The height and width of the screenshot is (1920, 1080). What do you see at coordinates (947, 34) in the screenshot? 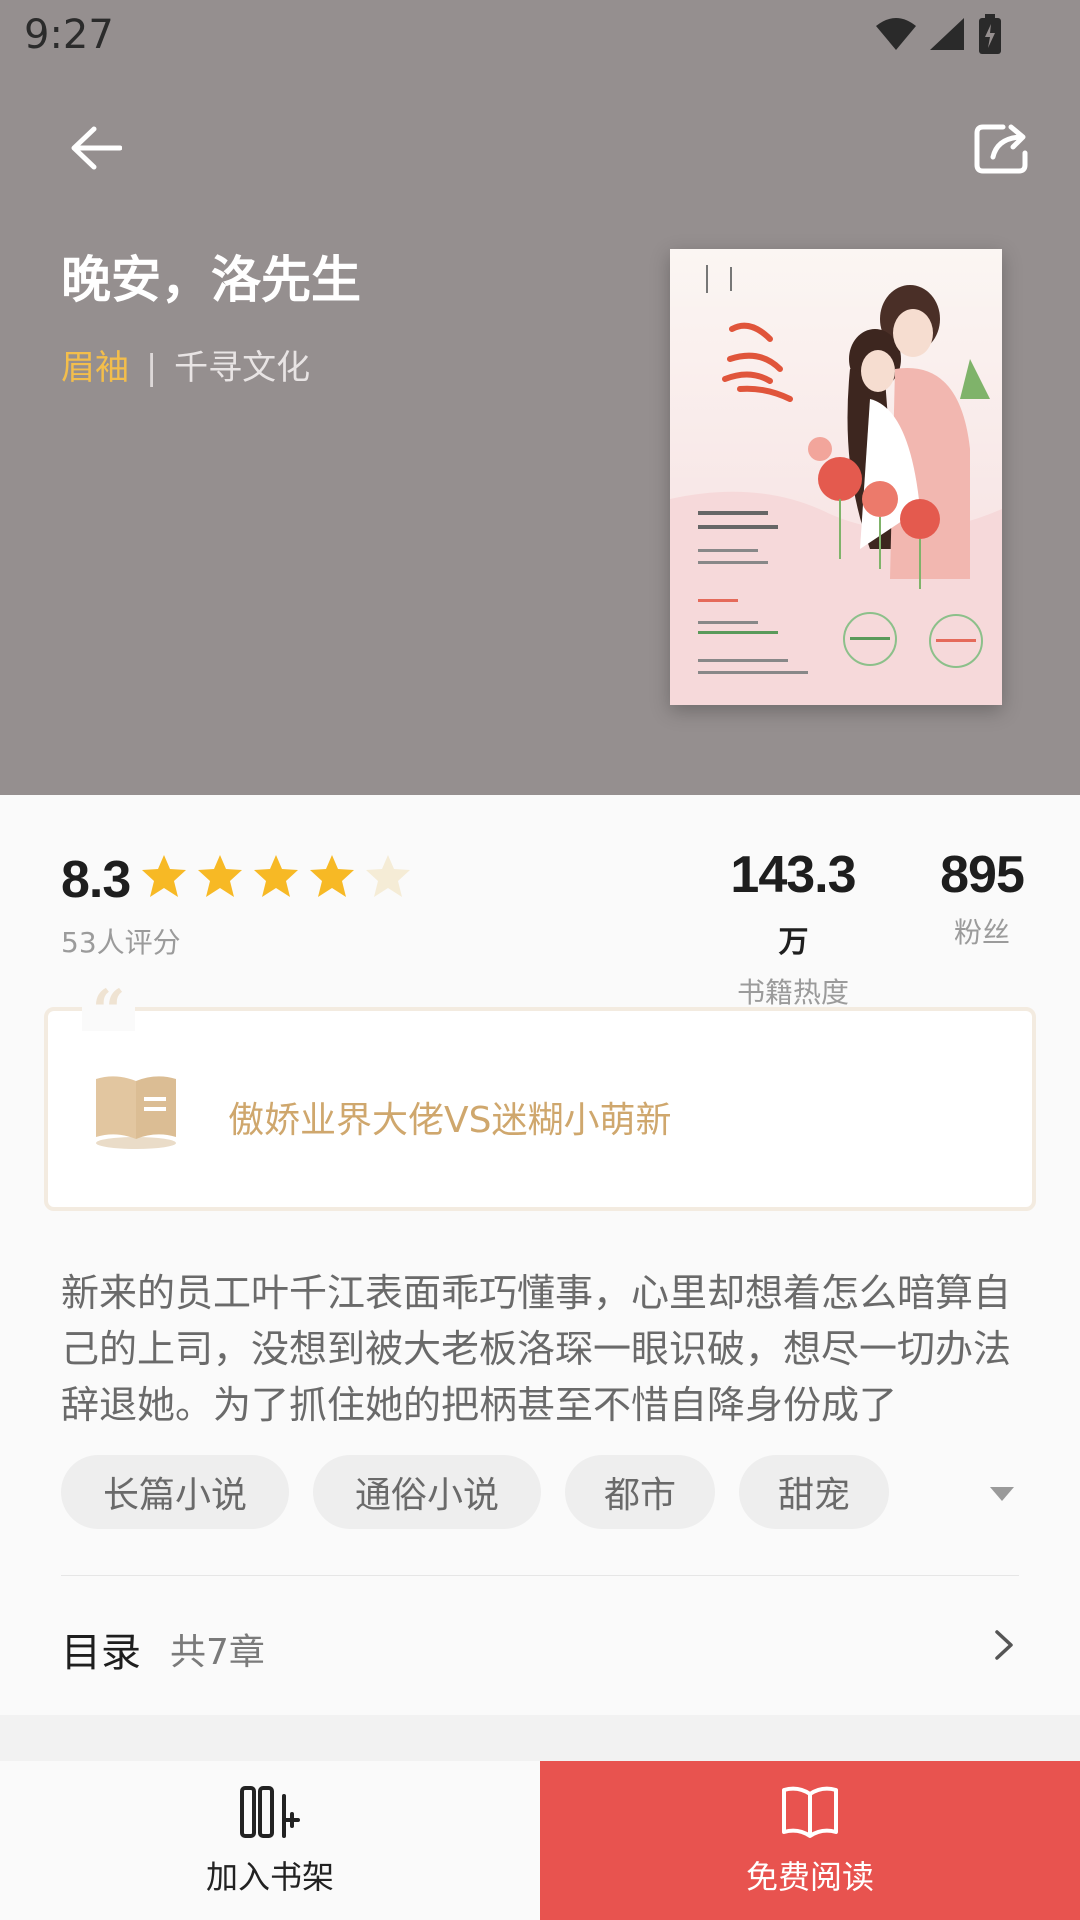
I see `signal-icon` at bounding box center [947, 34].